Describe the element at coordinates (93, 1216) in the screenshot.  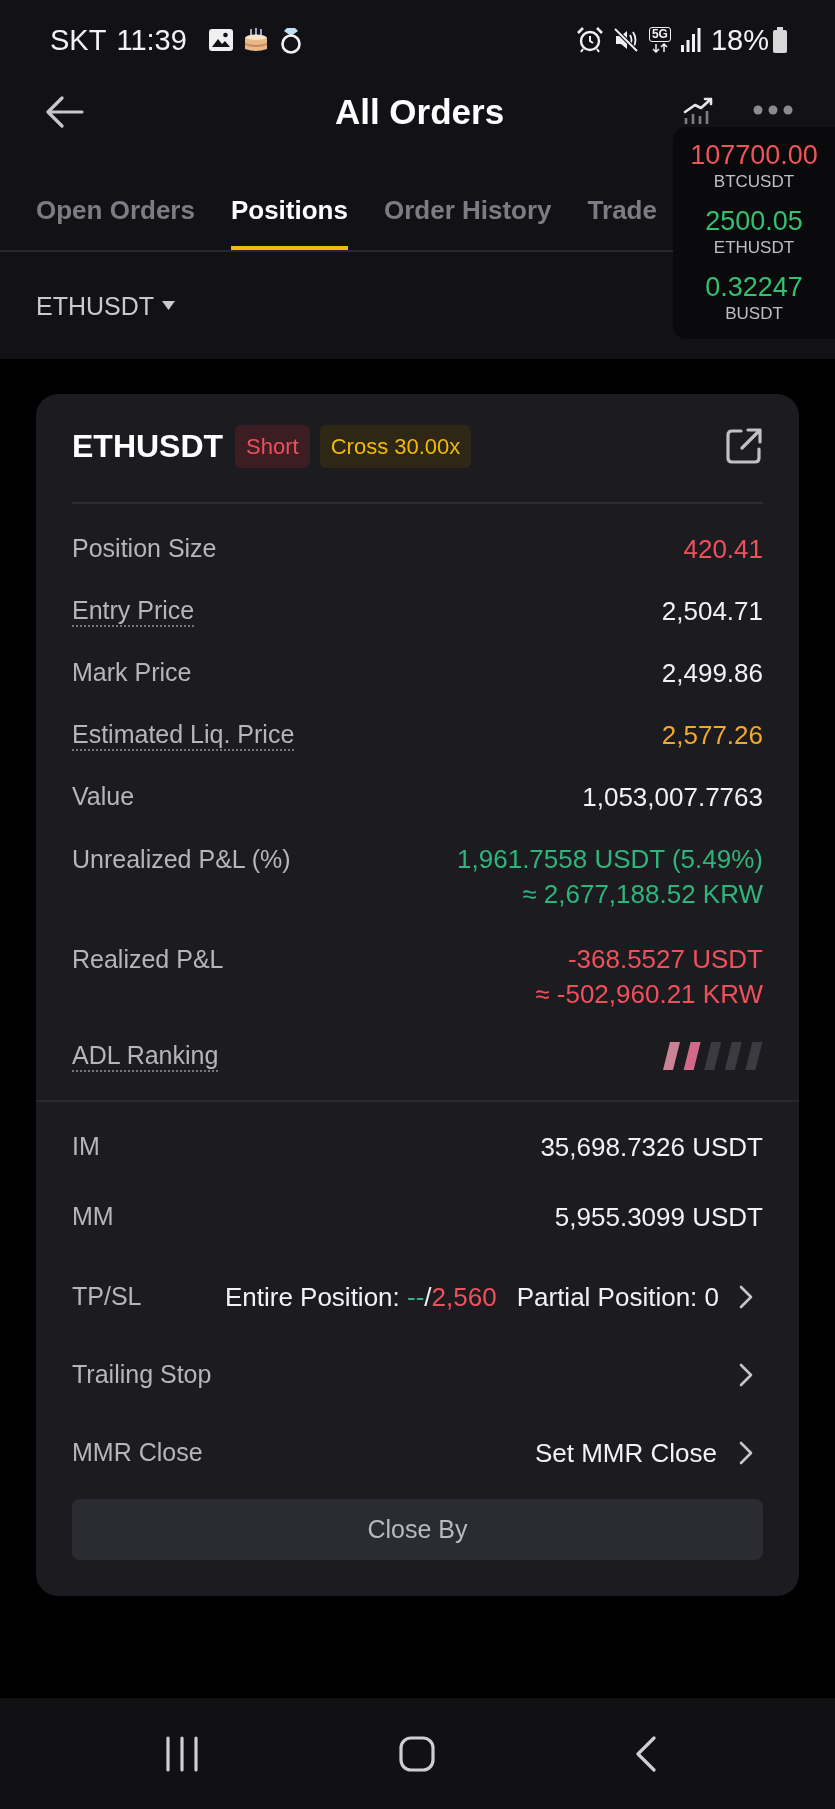
I see `margin-label: MM` at that location.